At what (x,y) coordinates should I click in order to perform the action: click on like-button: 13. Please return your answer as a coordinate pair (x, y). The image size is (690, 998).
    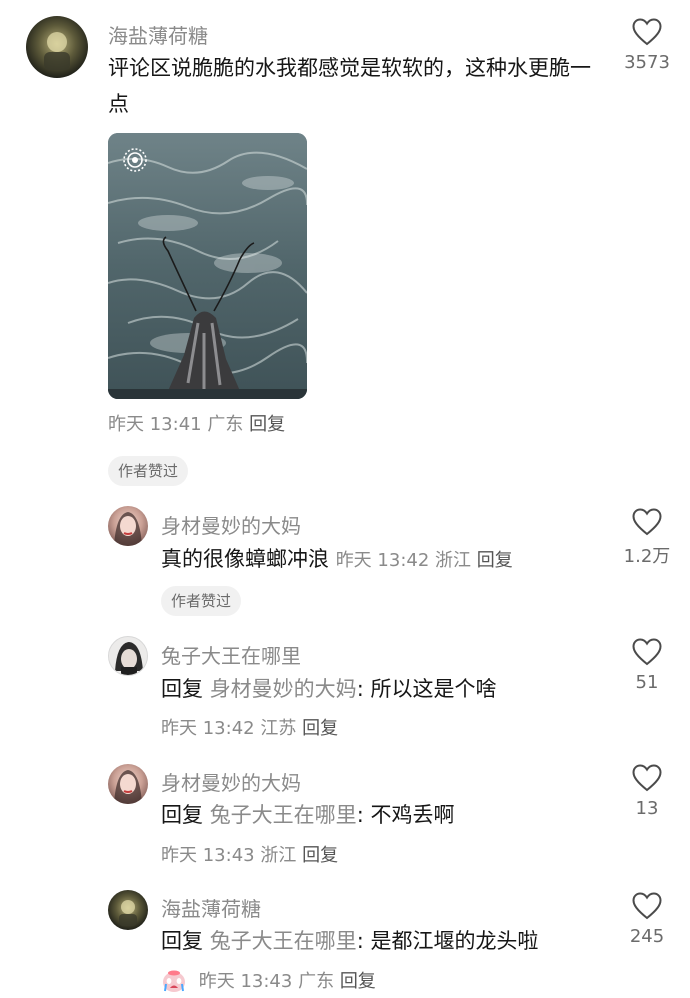
    Looking at the image, I should click on (647, 791).